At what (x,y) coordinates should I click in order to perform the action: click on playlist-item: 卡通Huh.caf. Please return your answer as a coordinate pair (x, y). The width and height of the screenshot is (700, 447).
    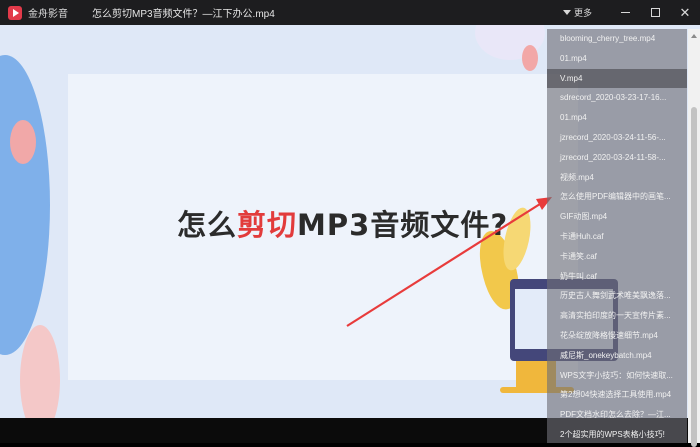
    Looking at the image, I should click on (617, 237).